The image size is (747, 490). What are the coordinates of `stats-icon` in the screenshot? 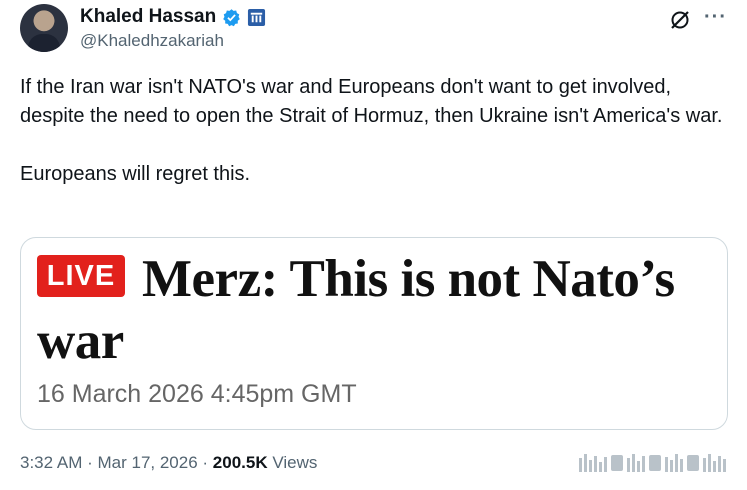 It's located at (653, 463).